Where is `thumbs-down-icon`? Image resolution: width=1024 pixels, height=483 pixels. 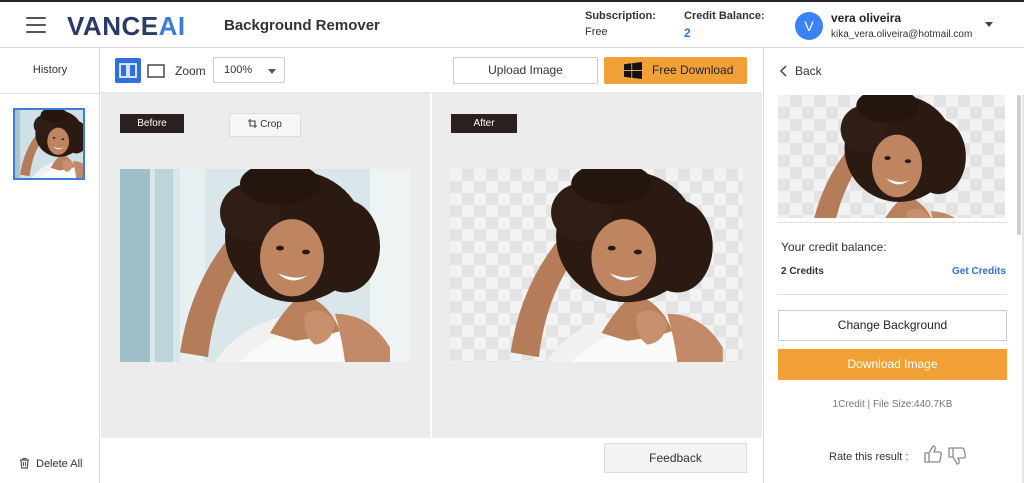 thumbs-down-icon is located at coordinates (957, 456).